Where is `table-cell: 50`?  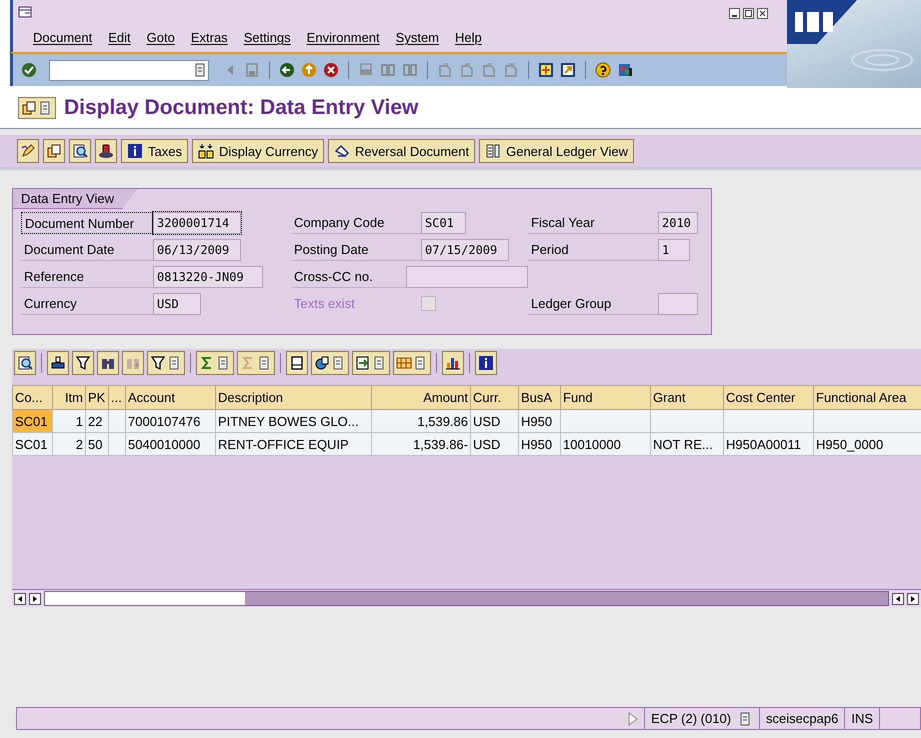
table-cell: 50 is located at coordinates (97, 444).